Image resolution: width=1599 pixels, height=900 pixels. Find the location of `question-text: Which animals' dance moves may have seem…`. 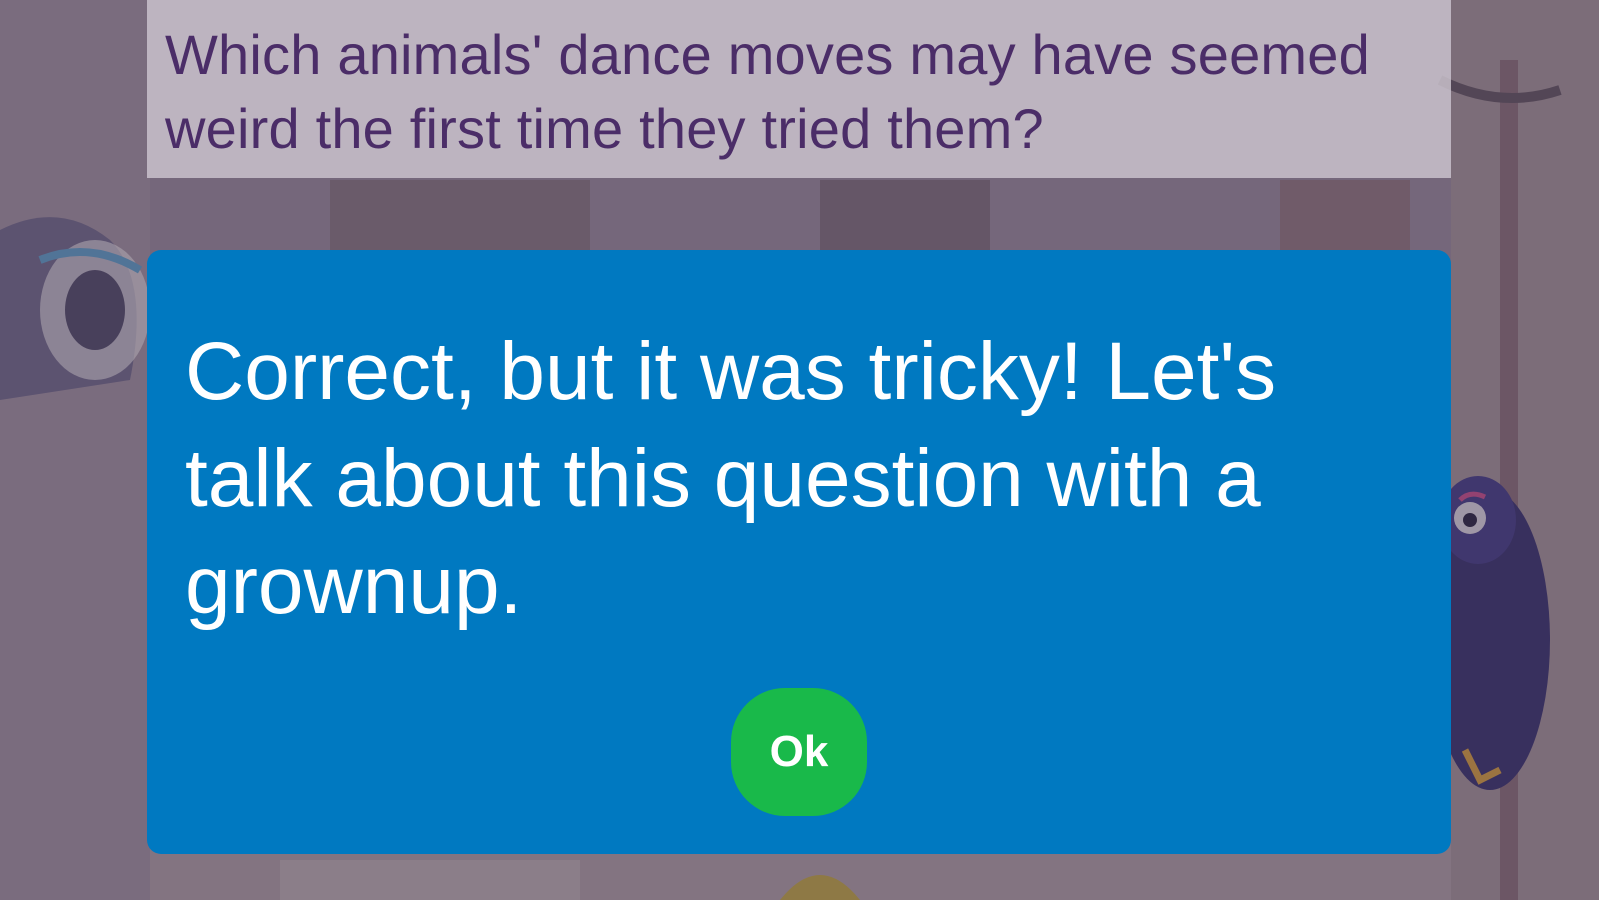

question-text: Which animals' dance moves may have seem… is located at coordinates (767, 91).